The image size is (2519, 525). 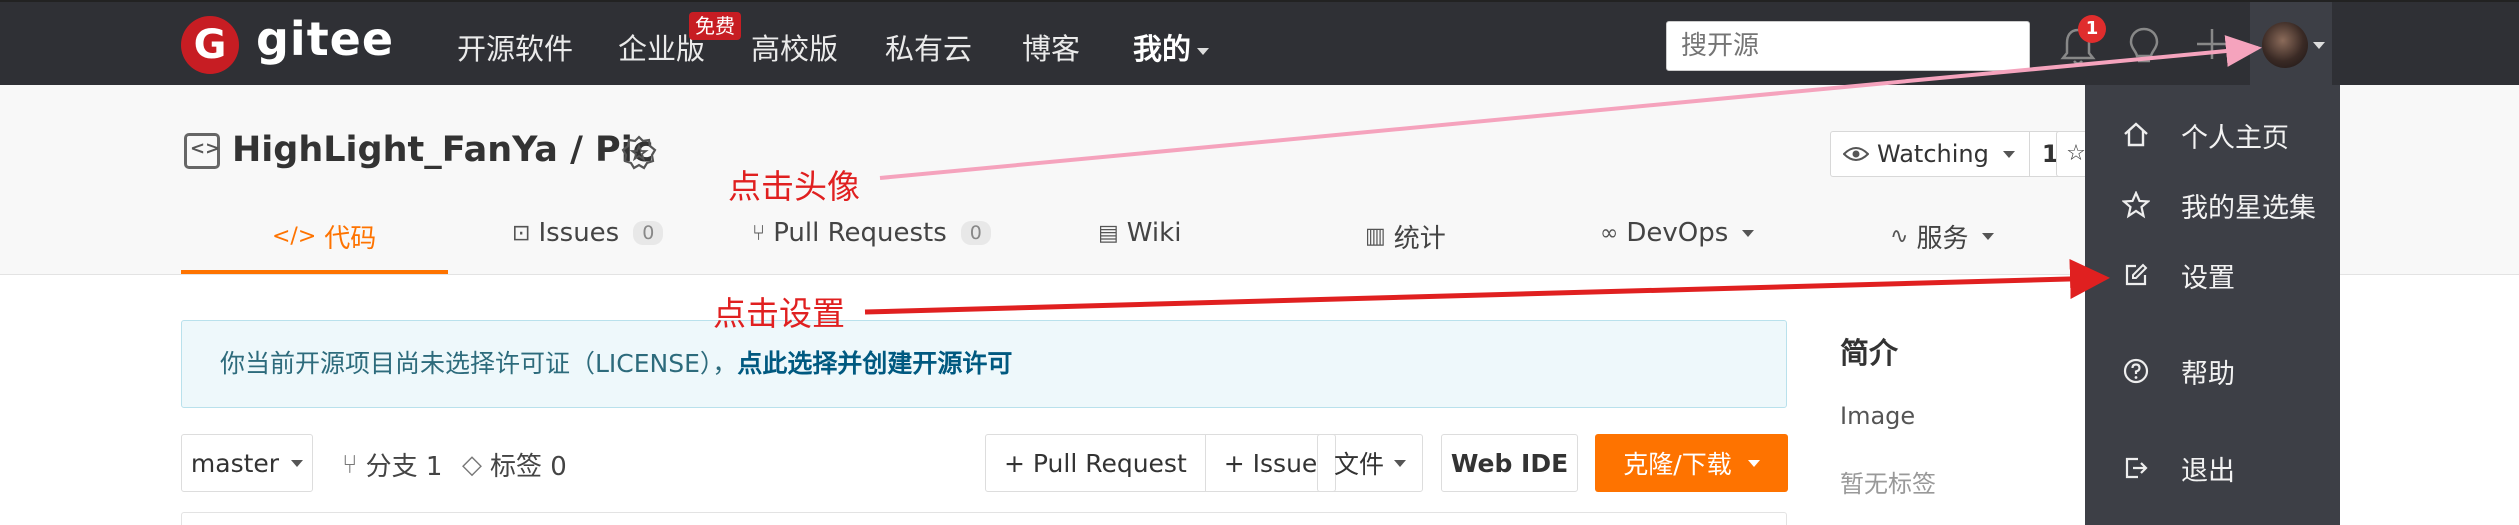 I want to click on no-tags-text: 暂无标签, so click(x=1888, y=484).